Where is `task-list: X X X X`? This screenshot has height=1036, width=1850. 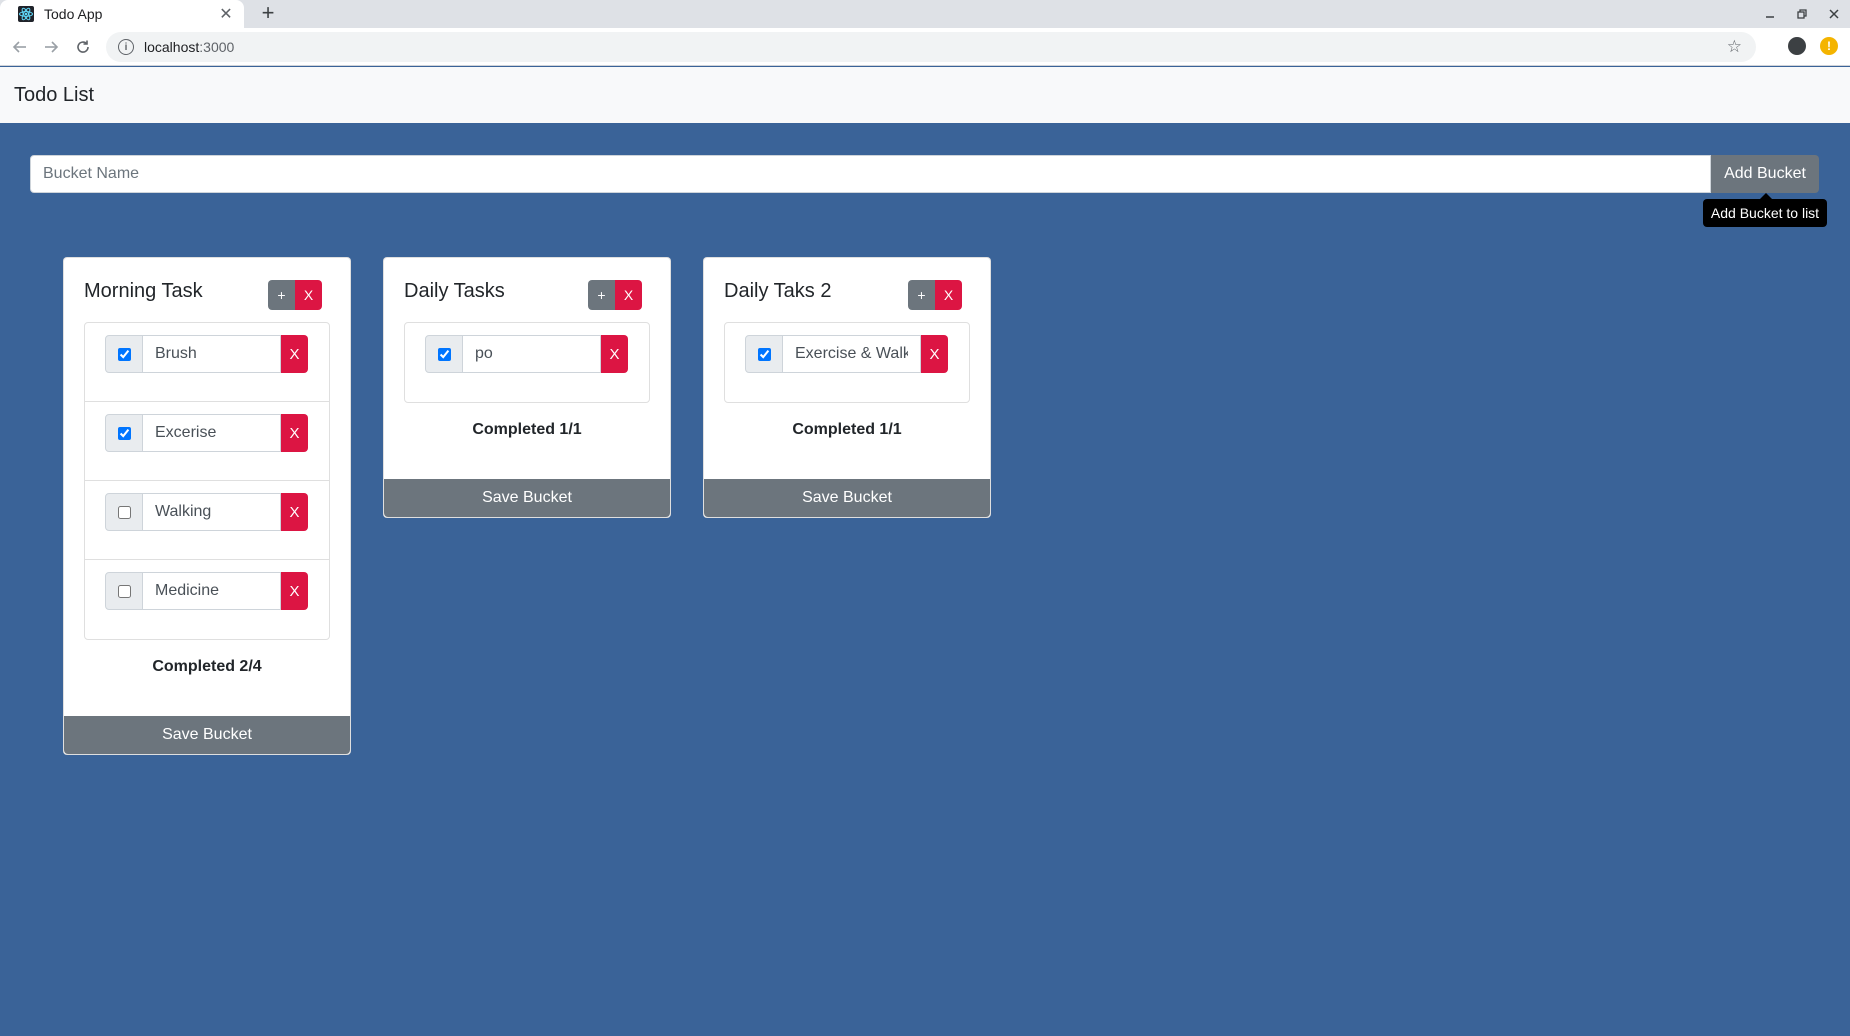 task-list: X X X X is located at coordinates (207, 481).